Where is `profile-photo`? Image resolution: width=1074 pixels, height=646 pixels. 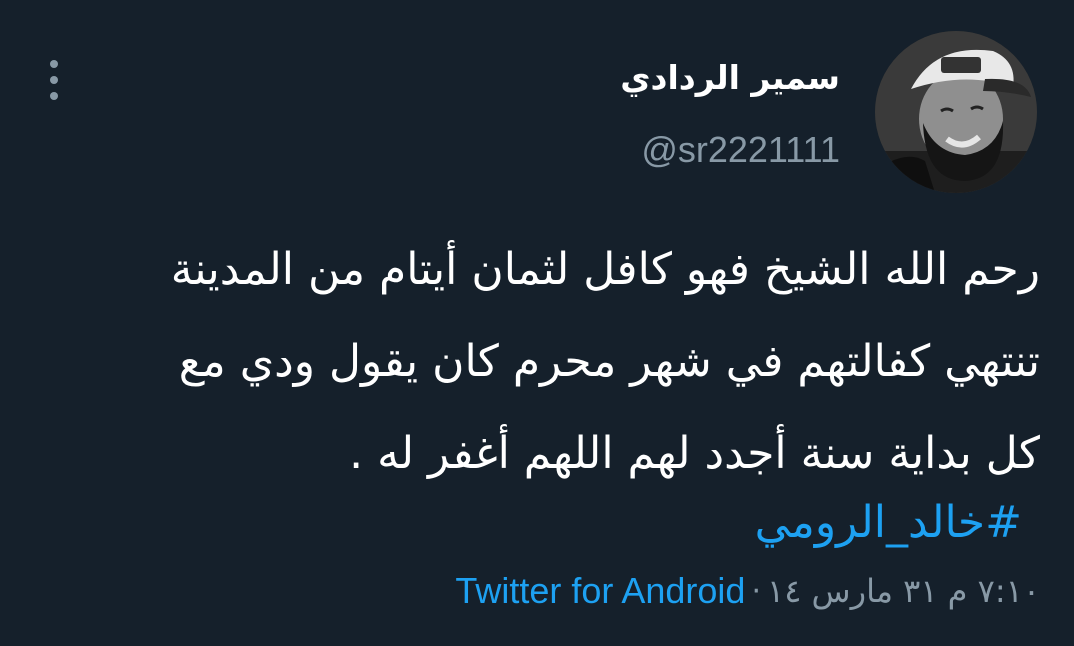
profile-photo is located at coordinates (956, 112).